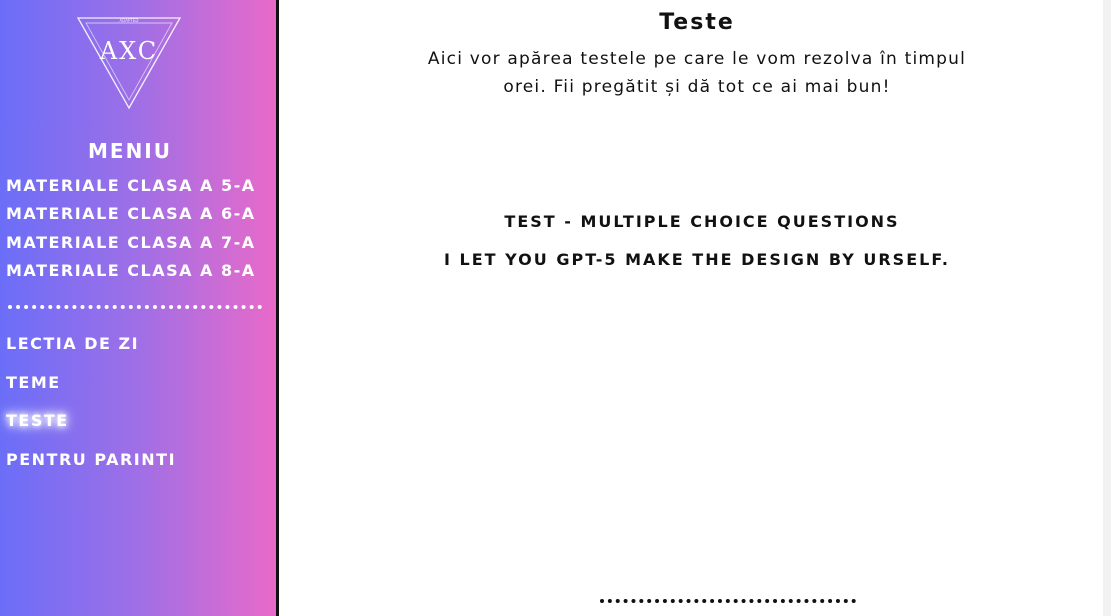 This screenshot has height=616, width=1111. Describe the element at coordinates (130, 151) in the screenshot. I see `menu-title: MENIU` at that location.